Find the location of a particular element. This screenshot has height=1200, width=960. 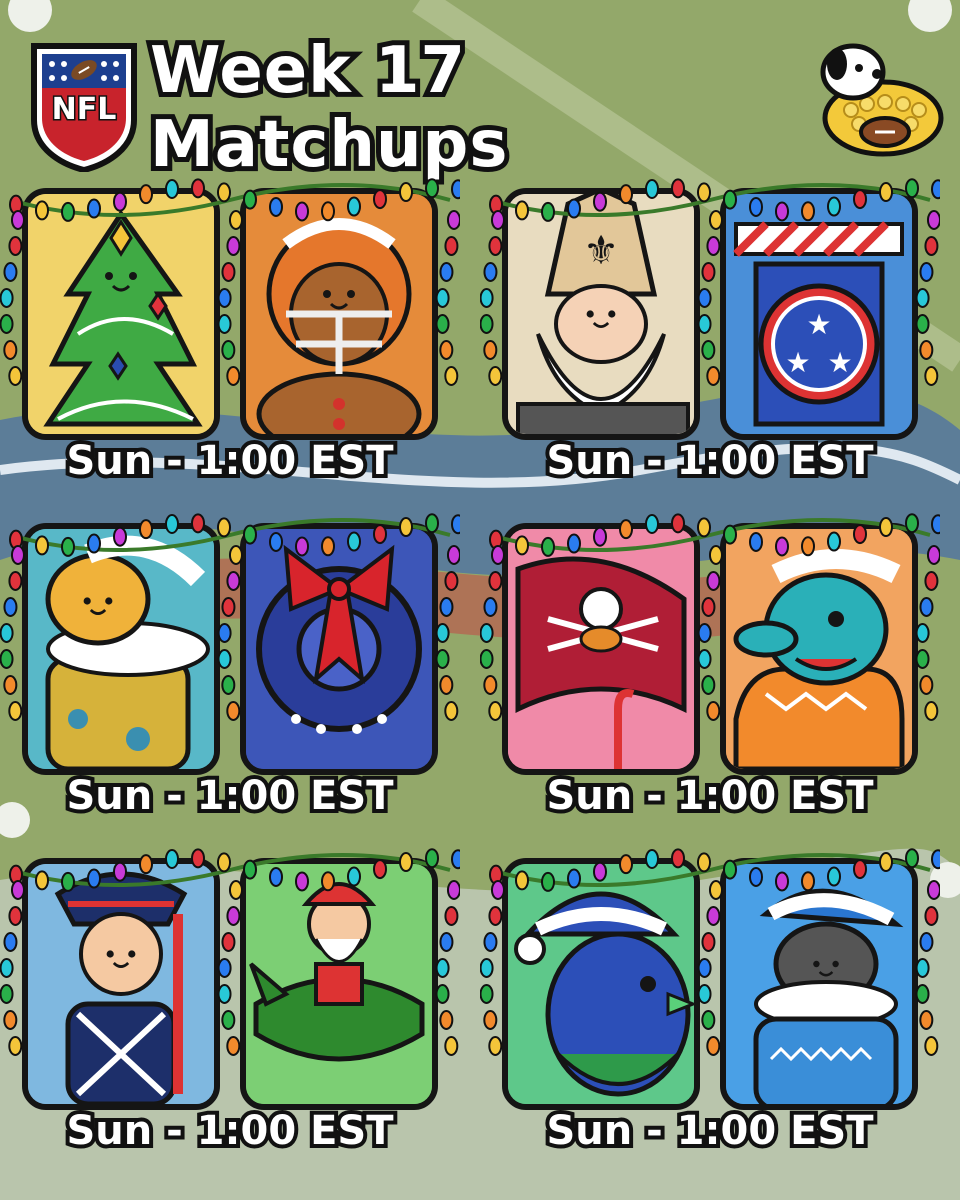

santa-in-plane-icon is located at coordinates (339, 984).